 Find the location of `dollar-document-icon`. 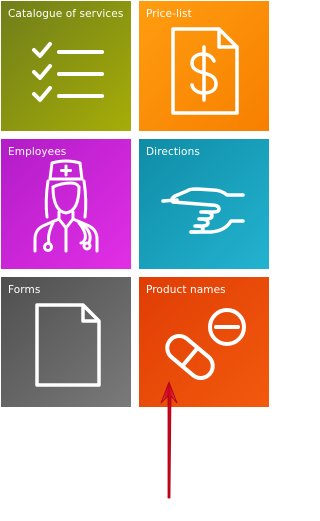

dollar-document-icon is located at coordinates (205, 71).